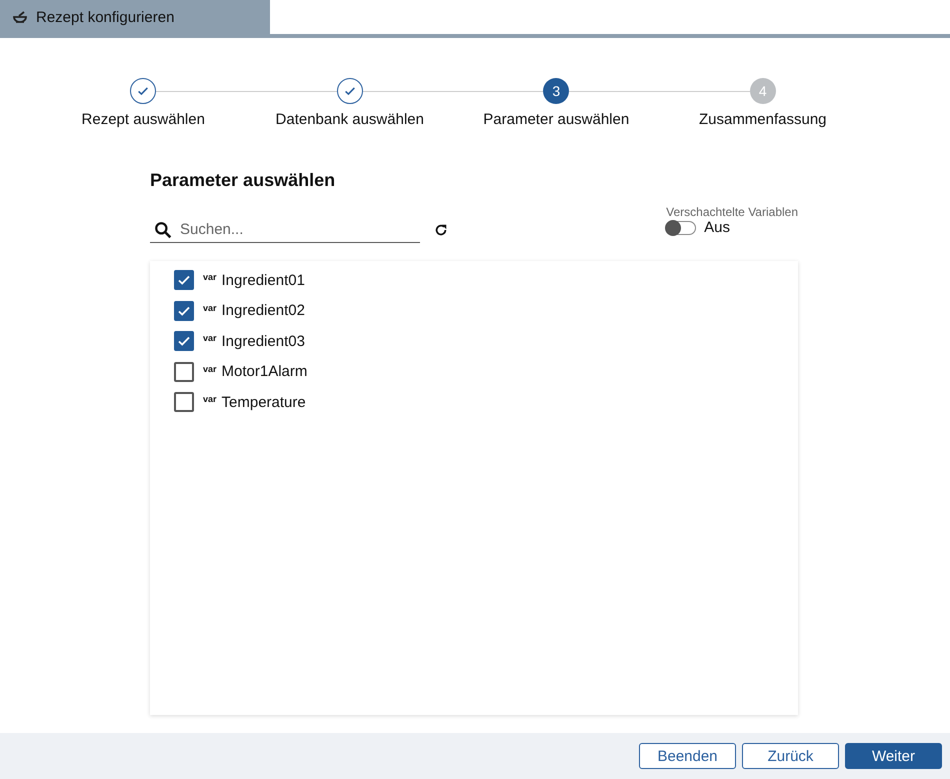  What do you see at coordinates (163, 229) in the screenshot?
I see `search-icon` at bounding box center [163, 229].